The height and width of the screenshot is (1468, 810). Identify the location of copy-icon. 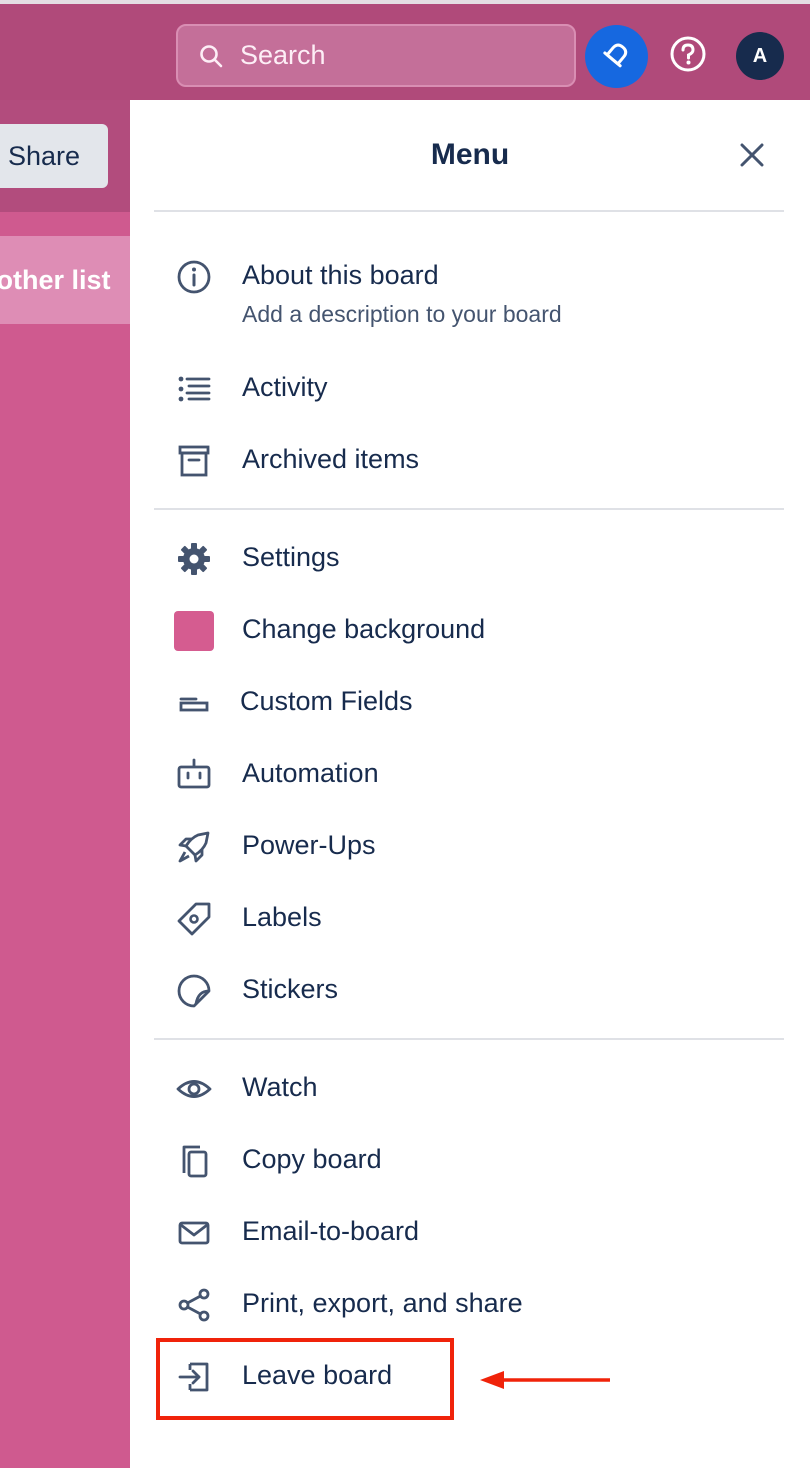
(194, 1161).